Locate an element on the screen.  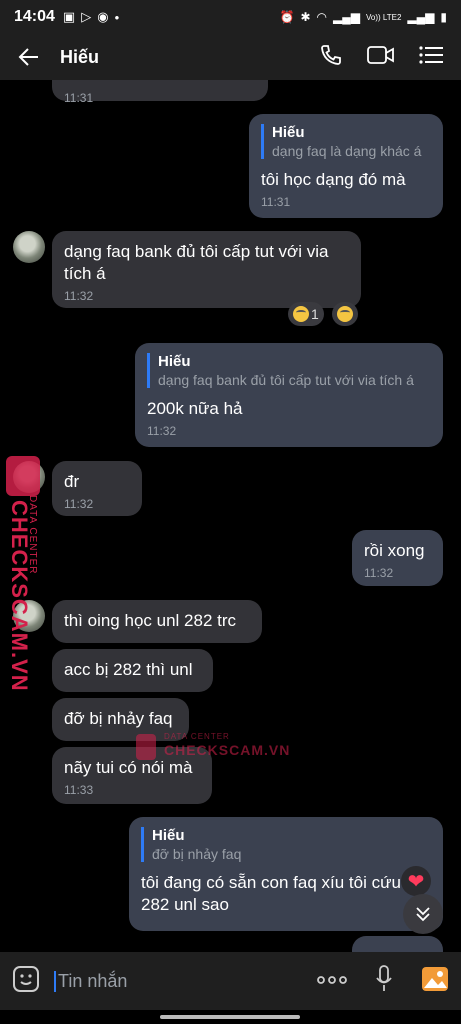
more-options-button is located at coordinates (332, 981).